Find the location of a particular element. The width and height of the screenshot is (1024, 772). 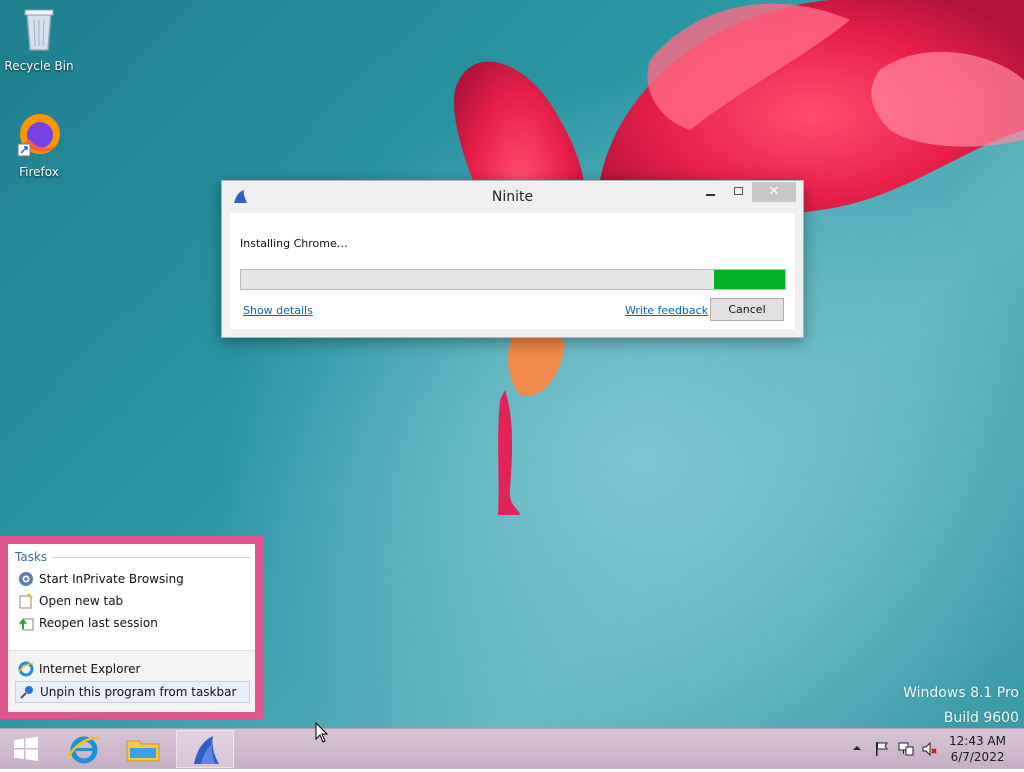

recycle-bin-label: Recycle Bin is located at coordinates (39, 66).